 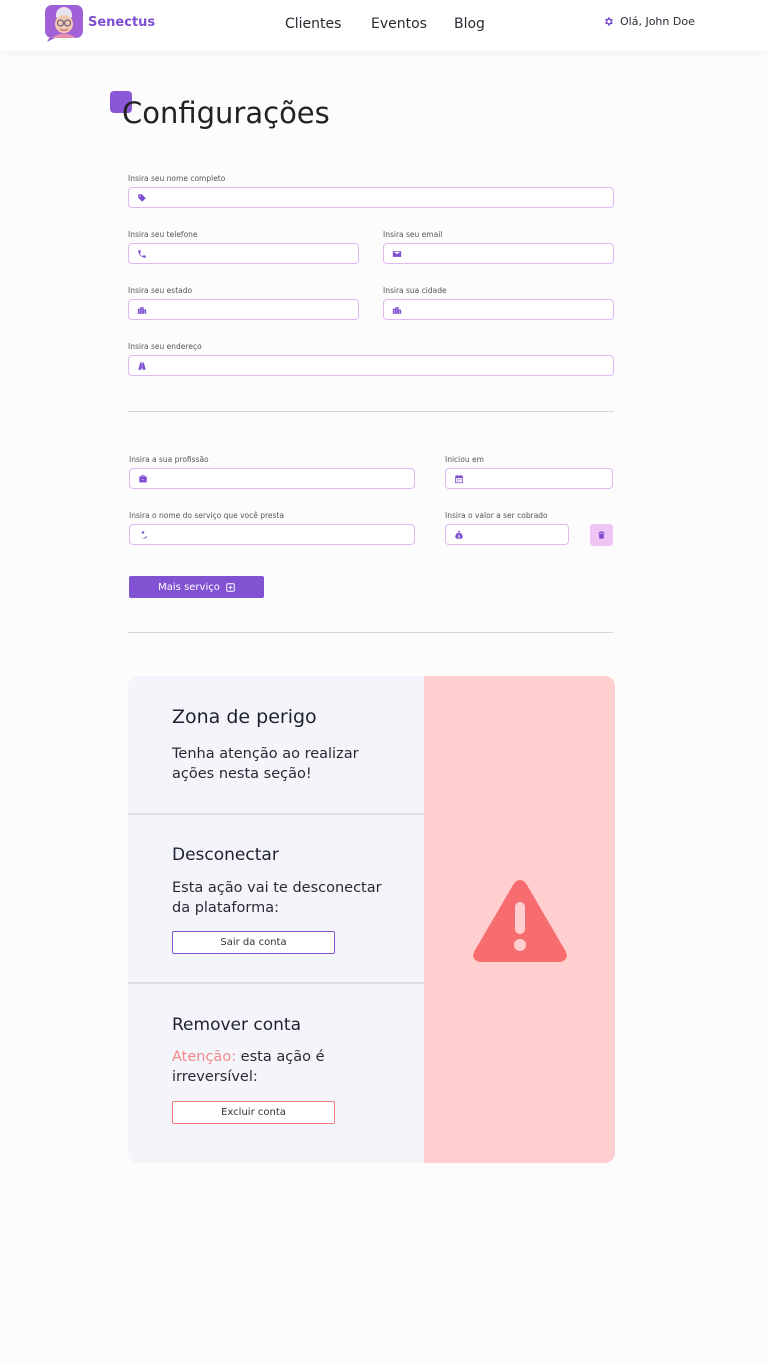 What do you see at coordinates (225, 855) in the screenshot?
I see `disconnect-title: Desconectar` at bounding box center [225, 855].